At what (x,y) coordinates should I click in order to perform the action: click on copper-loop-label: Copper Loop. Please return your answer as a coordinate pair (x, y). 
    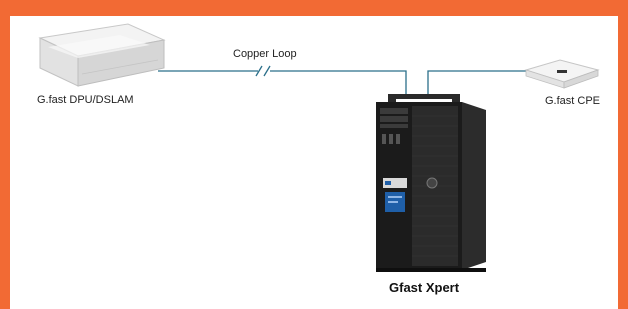
    Looking at the image, I should click on (265, 54).